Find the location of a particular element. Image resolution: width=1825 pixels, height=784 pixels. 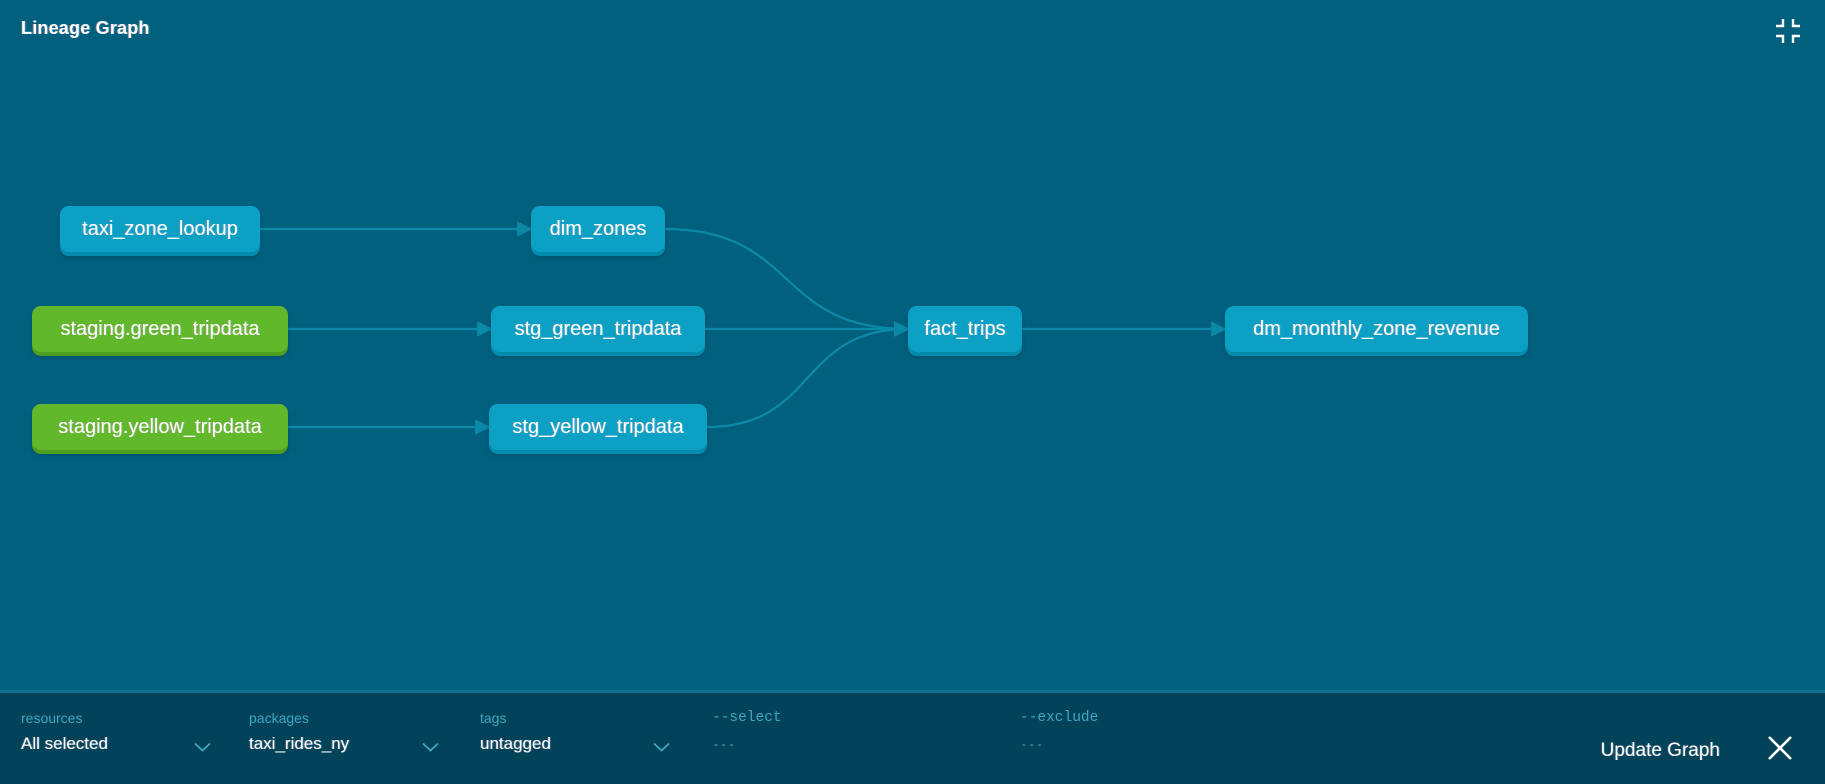

graph-node-stg-yellow-tripdata: stg_yellow_tripdata is located at coordinates (598, 427).